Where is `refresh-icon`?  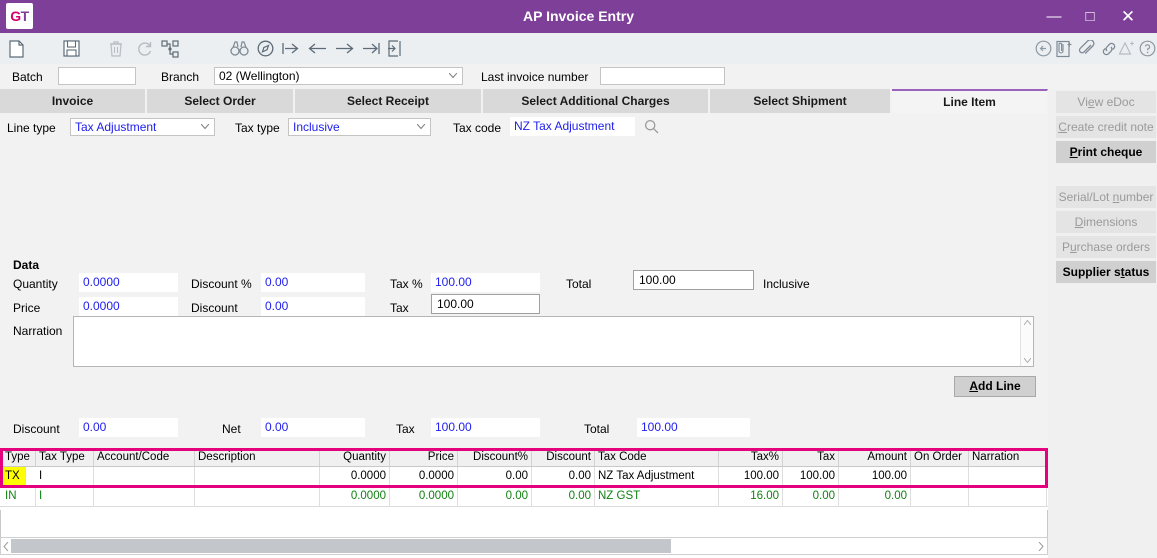 refresh-icon is located at coordinates (144, 48).